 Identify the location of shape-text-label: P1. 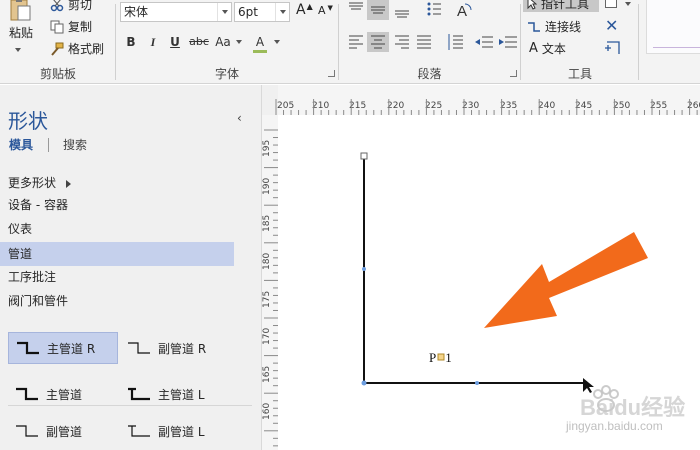
(440, 358).